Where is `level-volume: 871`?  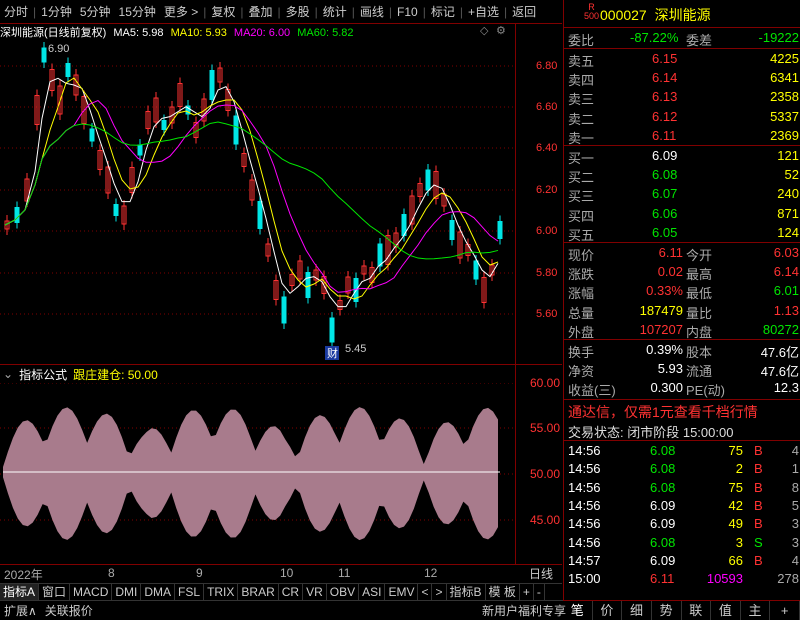
level-volume: 871 is located at coordinates (788, 213).